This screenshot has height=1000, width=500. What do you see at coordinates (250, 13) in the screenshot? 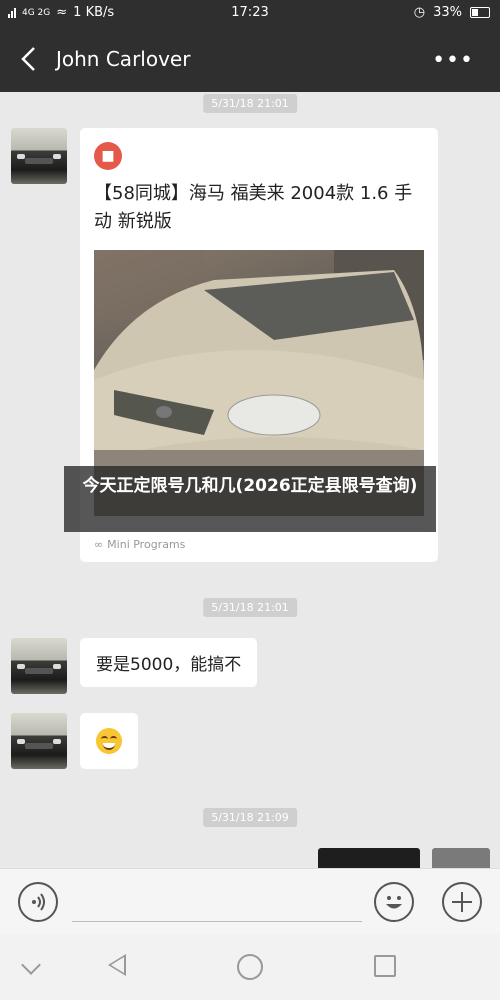
I see `status-bar: 4G 2G ≈ 1 KB/s 17:23 ◷ 33%` at bounding box center [250, 13].